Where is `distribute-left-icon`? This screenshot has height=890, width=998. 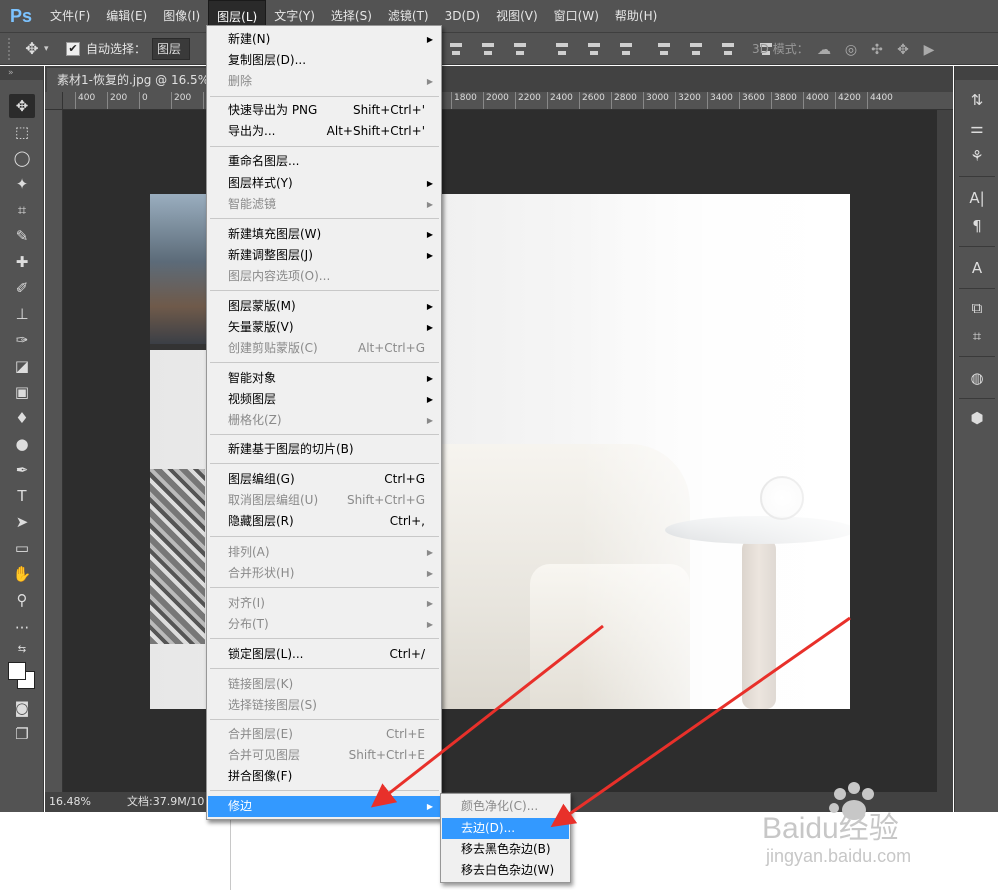
distribute-left-icon is located at coordinates (664, 50).